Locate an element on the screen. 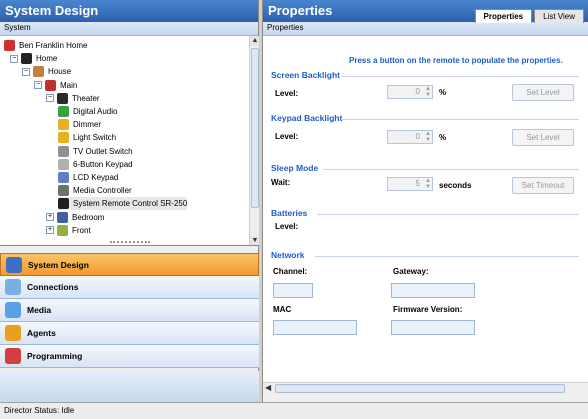 Image resolution: width=588 pixels, height=419 pixels. tree-item-label: Theater is located at coordinates (86, 98).